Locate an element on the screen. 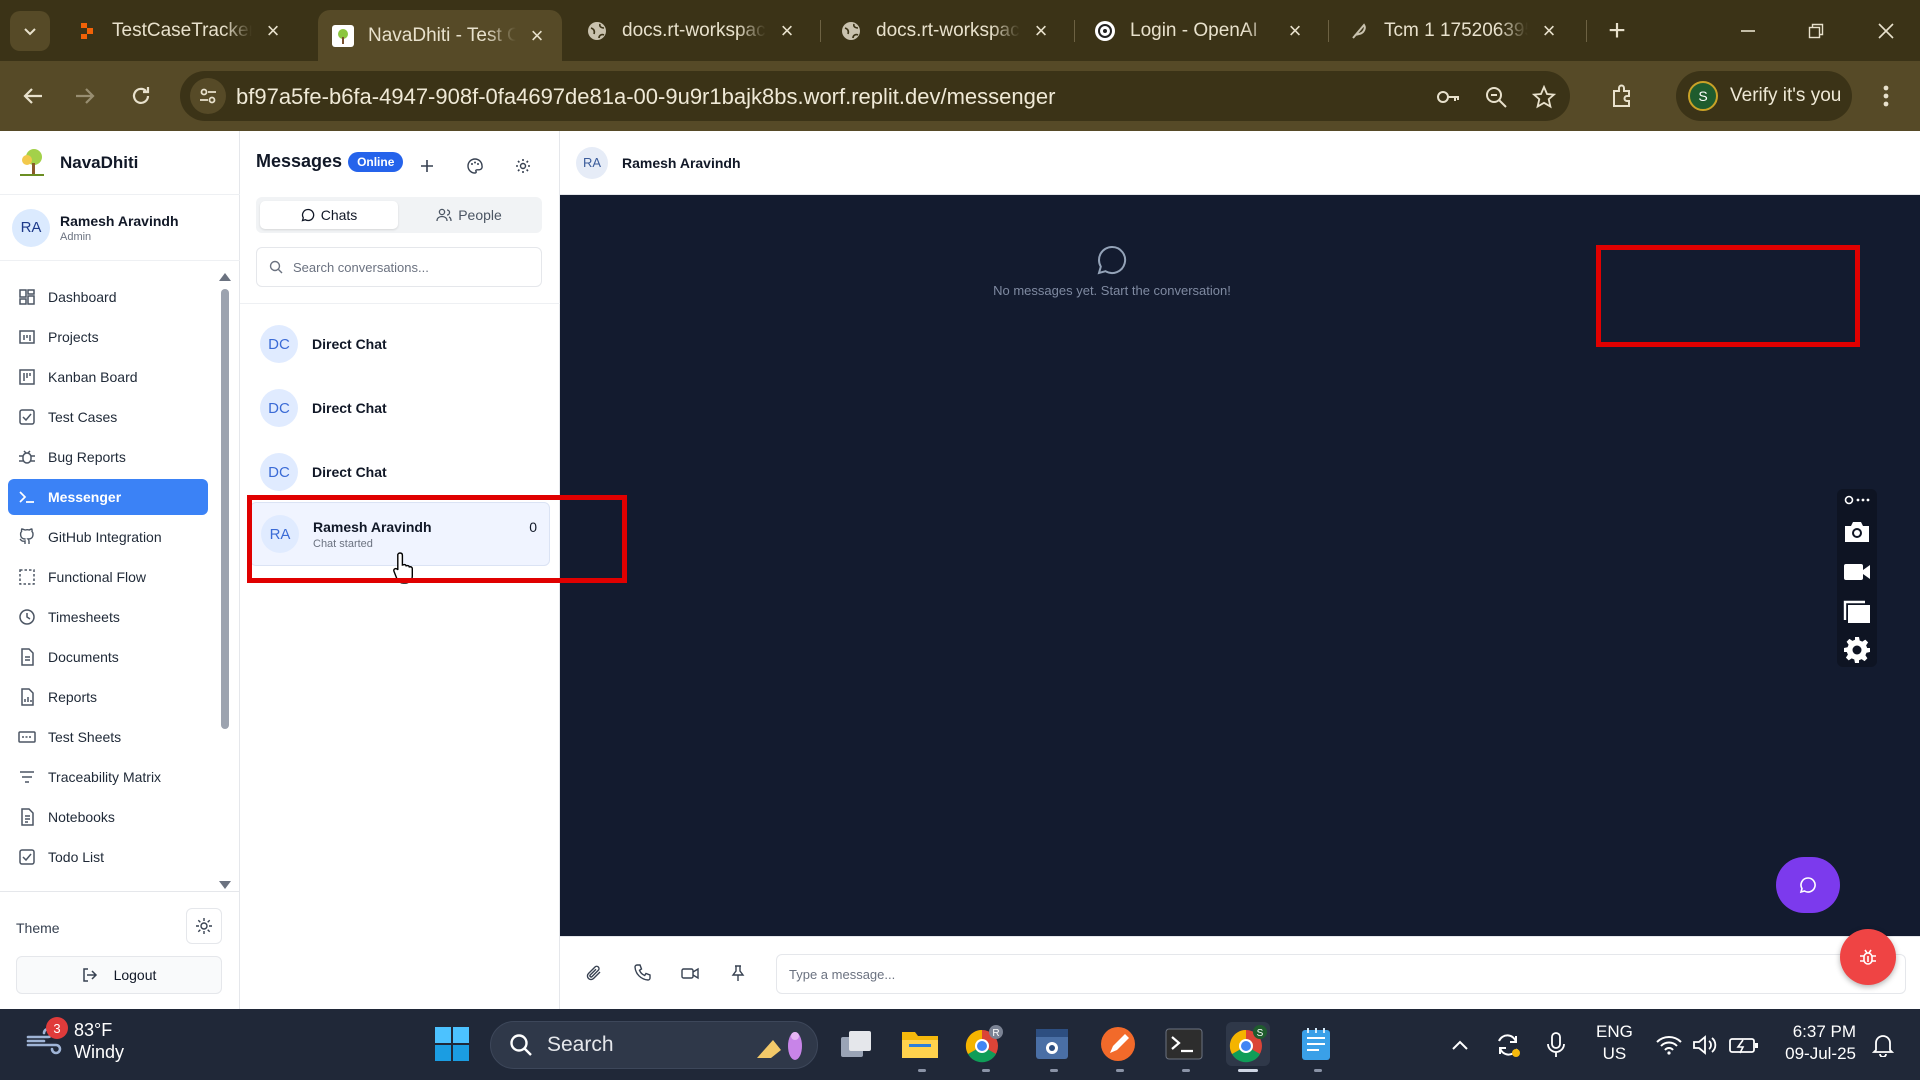 This screenshot has height=1080, width=1920. taskbar-search: Search is located at coordinates (654, 1045).